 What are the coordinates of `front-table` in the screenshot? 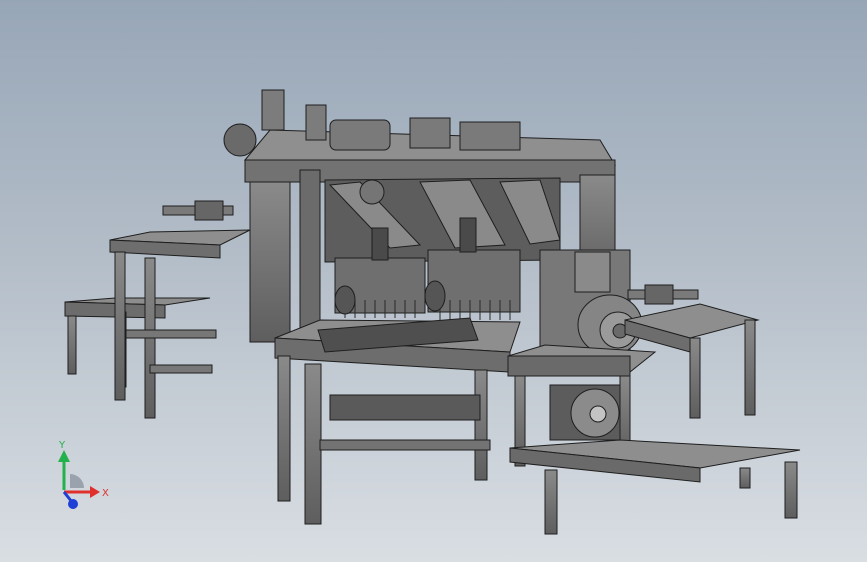 It's located at (397, 421).